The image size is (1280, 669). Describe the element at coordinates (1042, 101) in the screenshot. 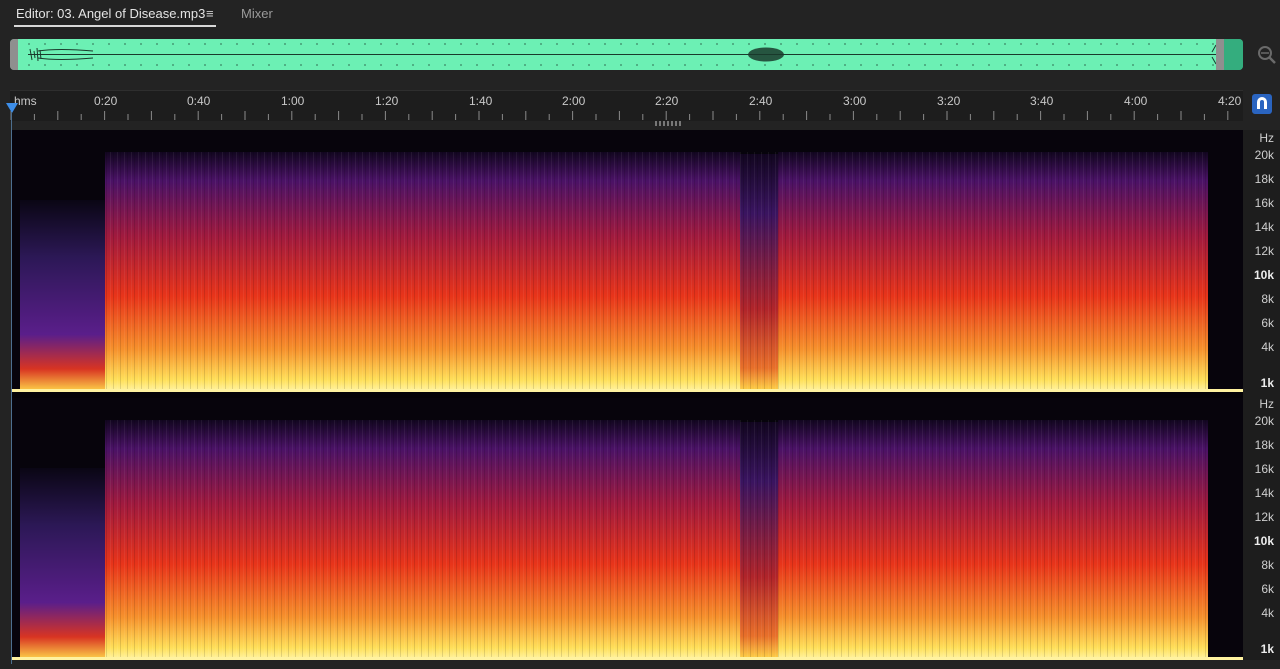

I see `ruler-label: 3:40` at that location.